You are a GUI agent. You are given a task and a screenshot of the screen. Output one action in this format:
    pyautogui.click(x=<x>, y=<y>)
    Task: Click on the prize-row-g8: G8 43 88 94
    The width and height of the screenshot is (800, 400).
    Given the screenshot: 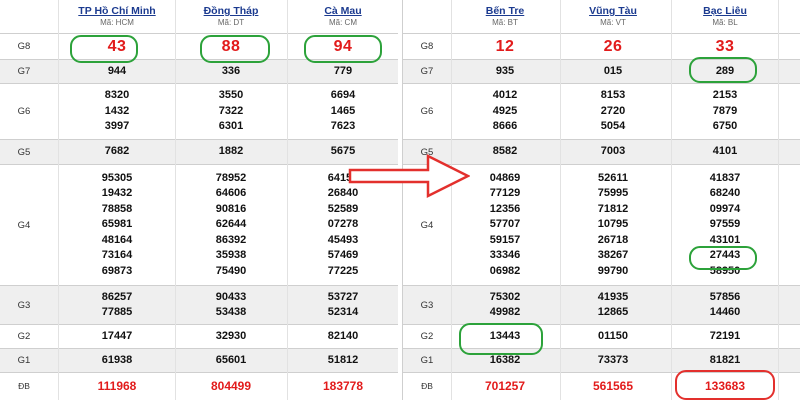 What is the action you would take?
    pyautogui.click(x=199, y=47)
    